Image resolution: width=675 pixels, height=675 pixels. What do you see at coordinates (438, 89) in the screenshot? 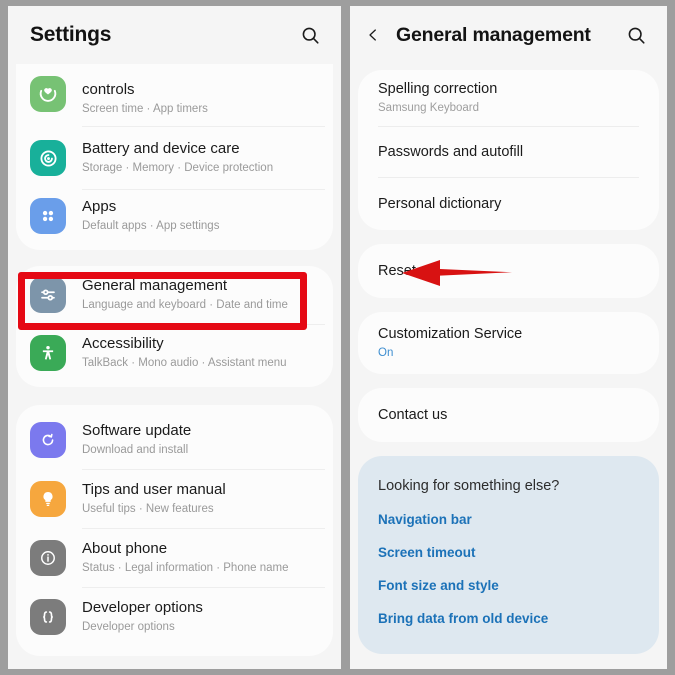
I see `list-item-title: Spelling correction` at bounding box center [438, 89].